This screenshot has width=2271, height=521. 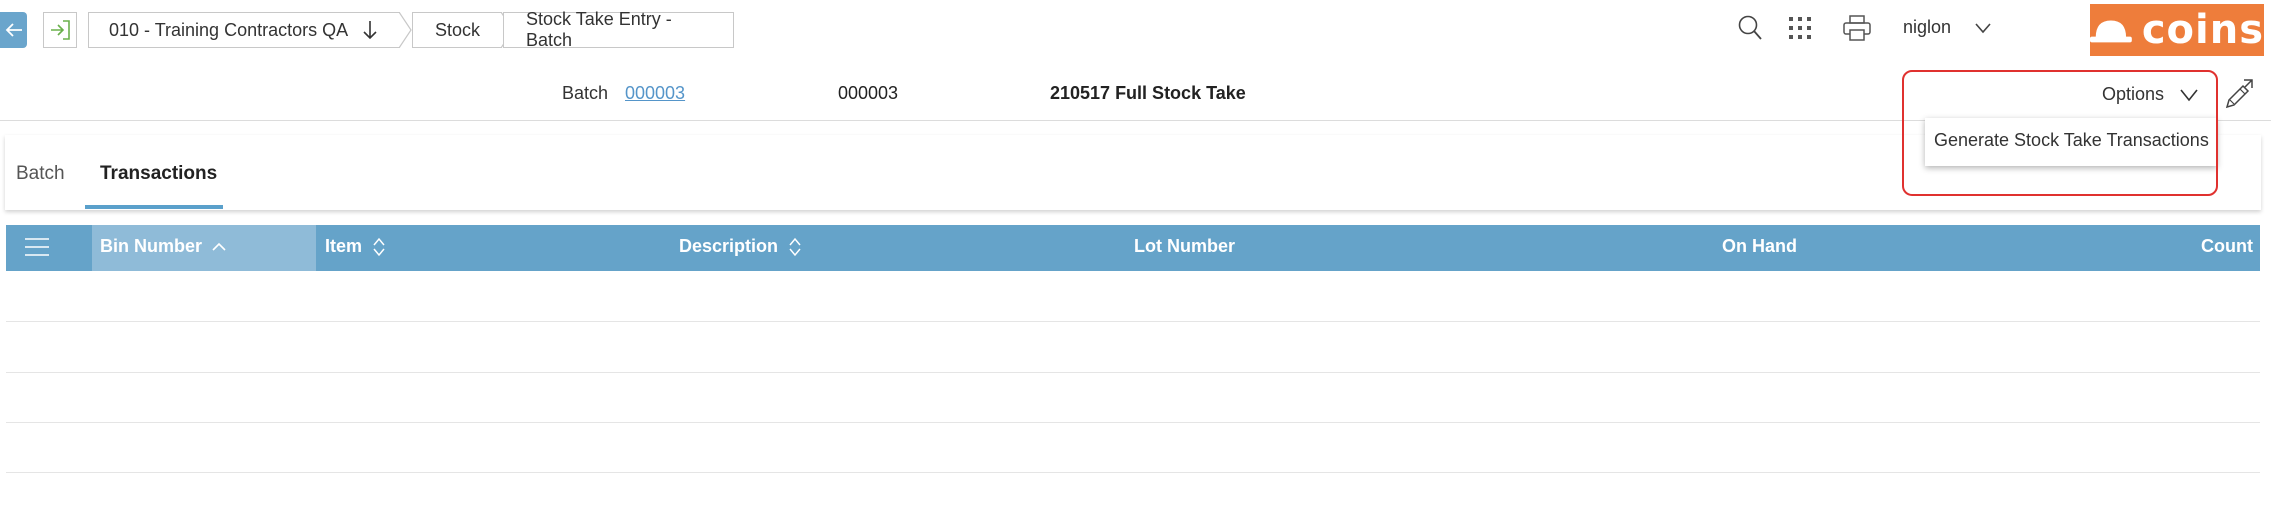 I want to click on column-item: Item, so click(x=355, y=246).